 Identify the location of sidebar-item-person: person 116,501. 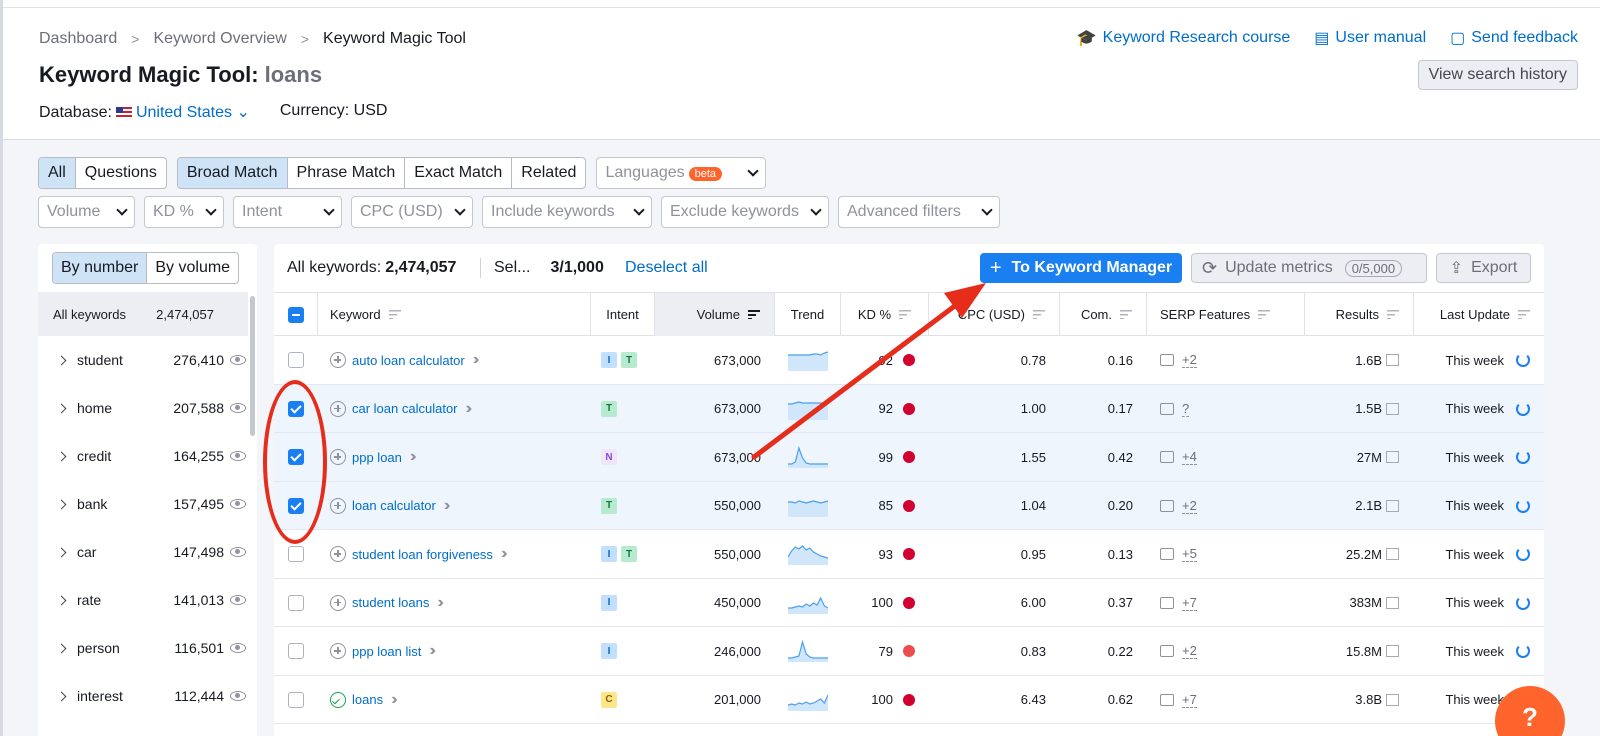
(143, 648).